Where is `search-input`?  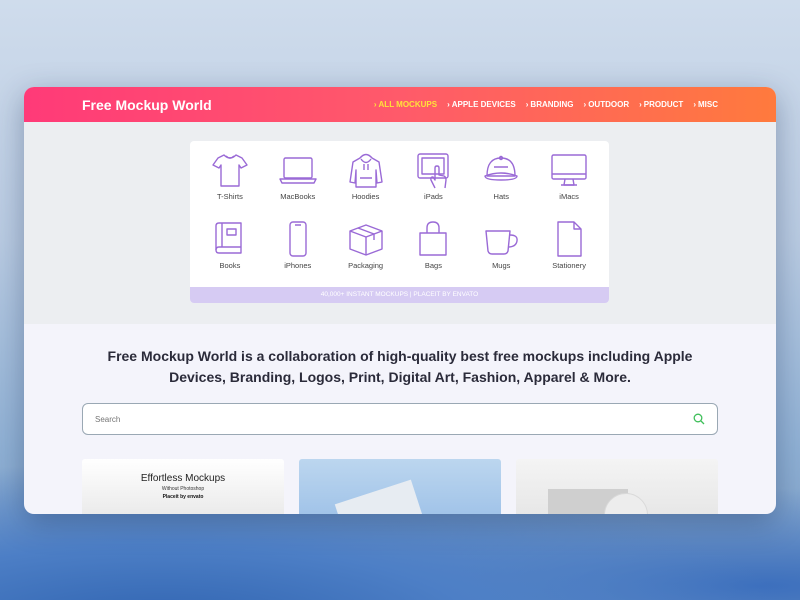
search-input is located at coordinates (369, 419).